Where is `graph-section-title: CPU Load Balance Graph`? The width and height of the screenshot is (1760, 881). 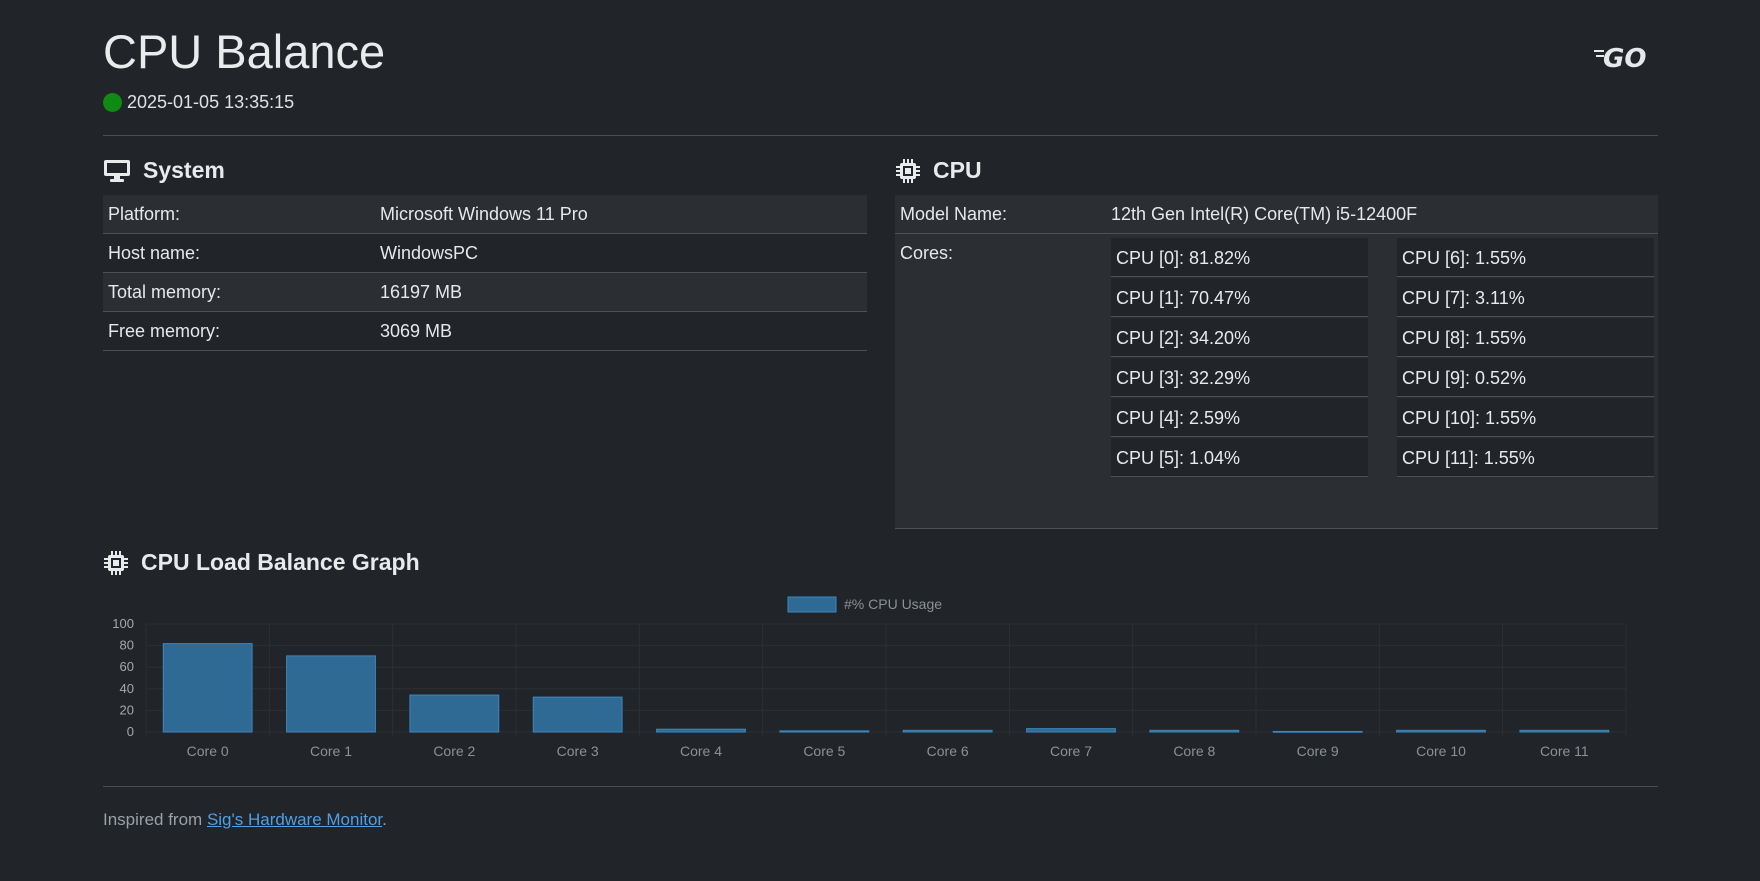
graph-section-title: CPU Load Balance Graph is located at coordinates (261, 562).